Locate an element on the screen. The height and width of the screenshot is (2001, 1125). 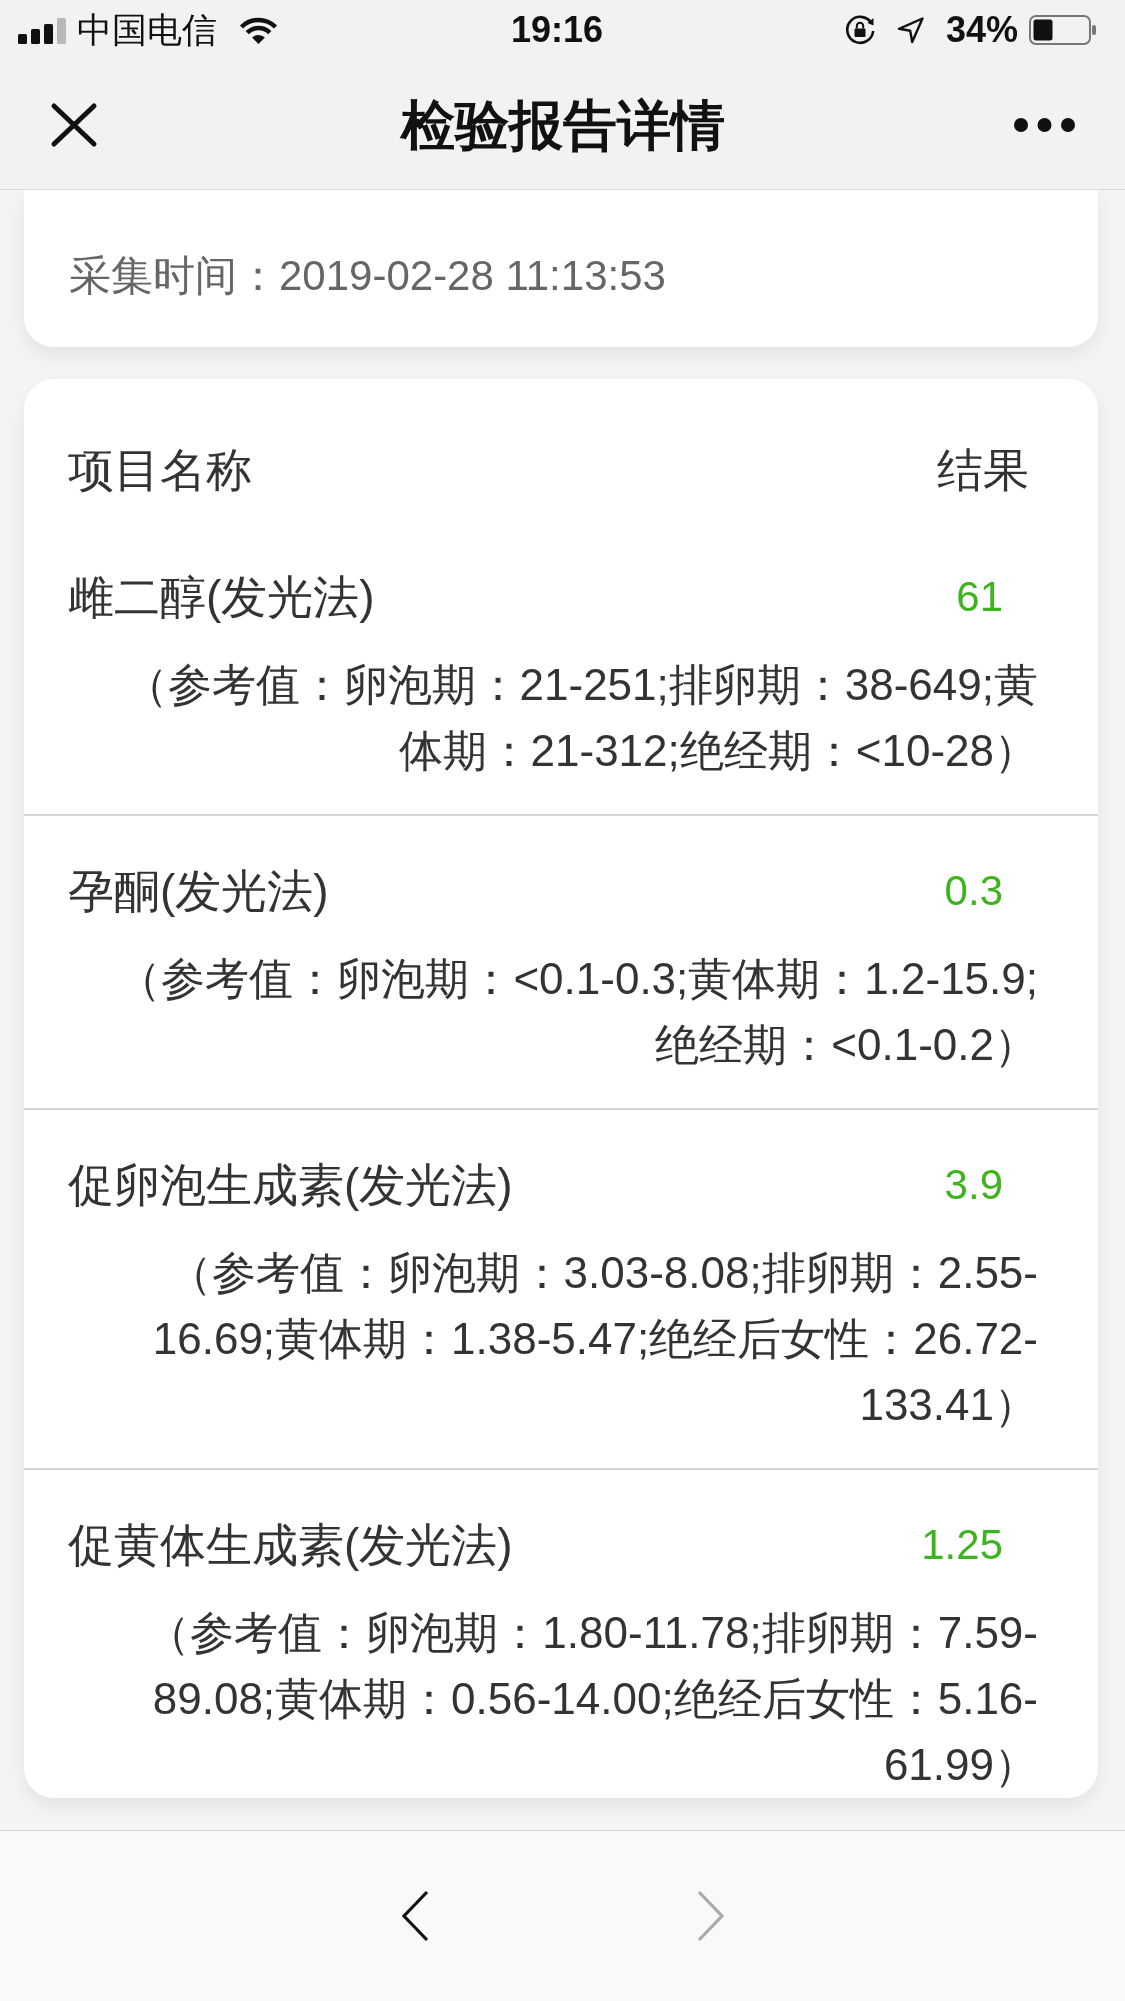
signal-icon is located at coordinates (42, 31).